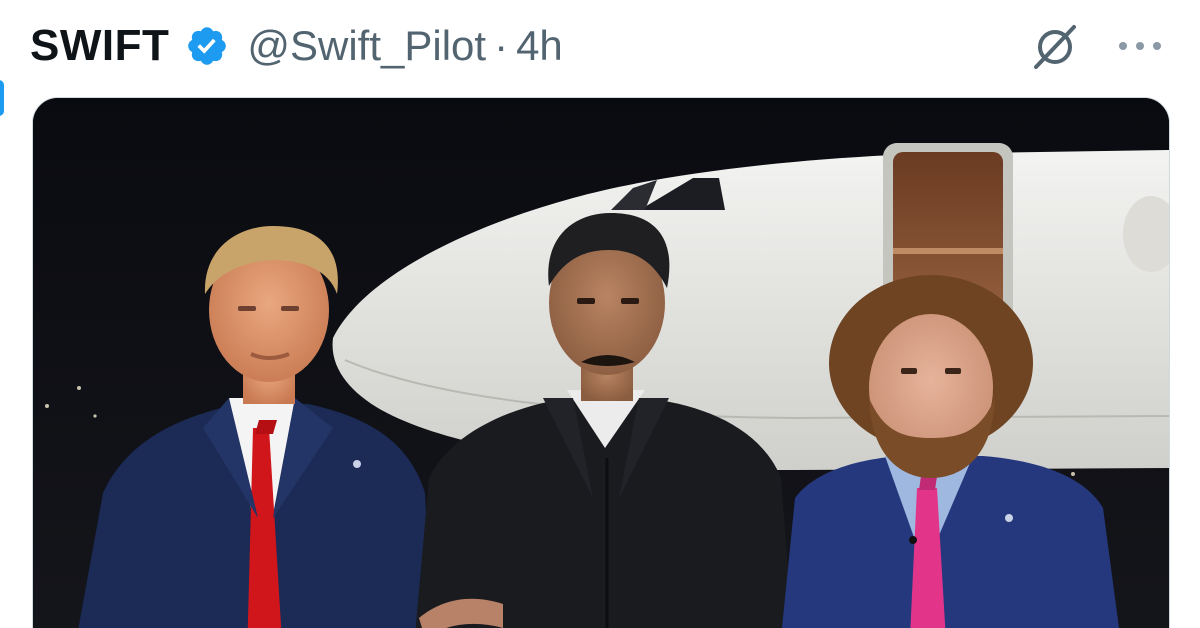 The width and height of the screenshot is (1200, 628). Describe the element at coordinates (207, 46) in the screenshot. I see `verified-badge-icon` at that location.